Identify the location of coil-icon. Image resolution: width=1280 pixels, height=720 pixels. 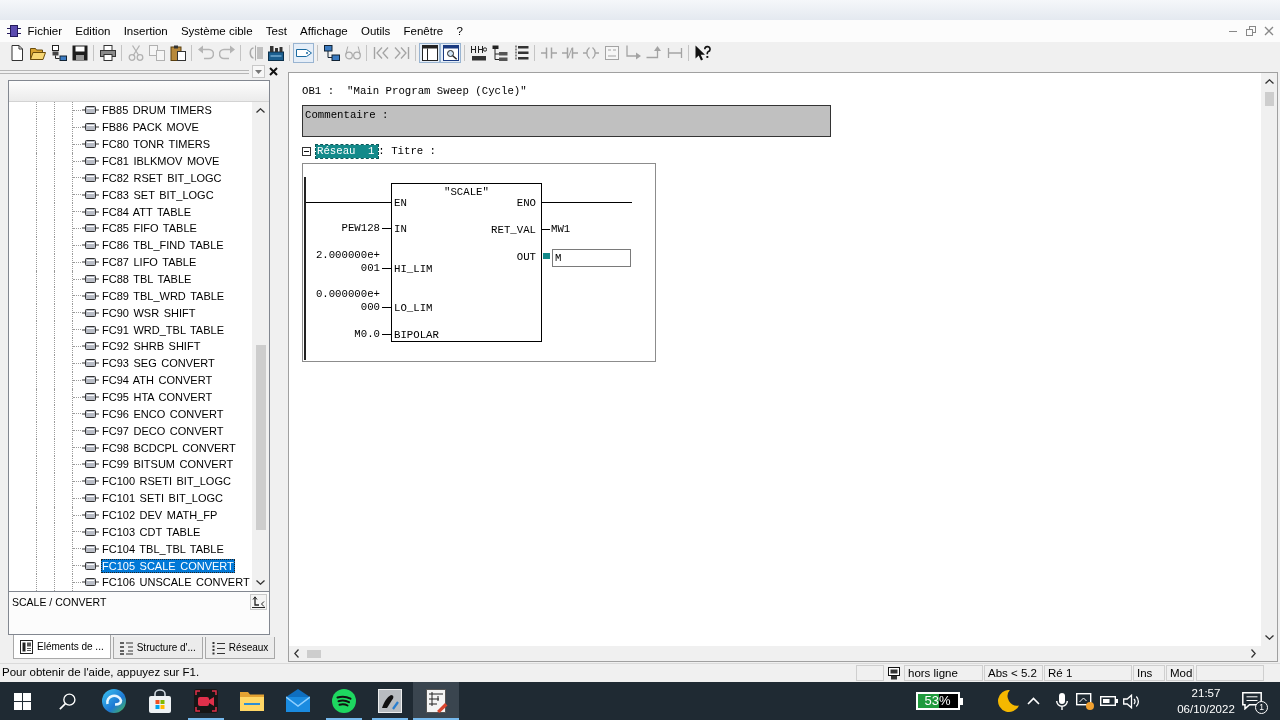
(590, 52).